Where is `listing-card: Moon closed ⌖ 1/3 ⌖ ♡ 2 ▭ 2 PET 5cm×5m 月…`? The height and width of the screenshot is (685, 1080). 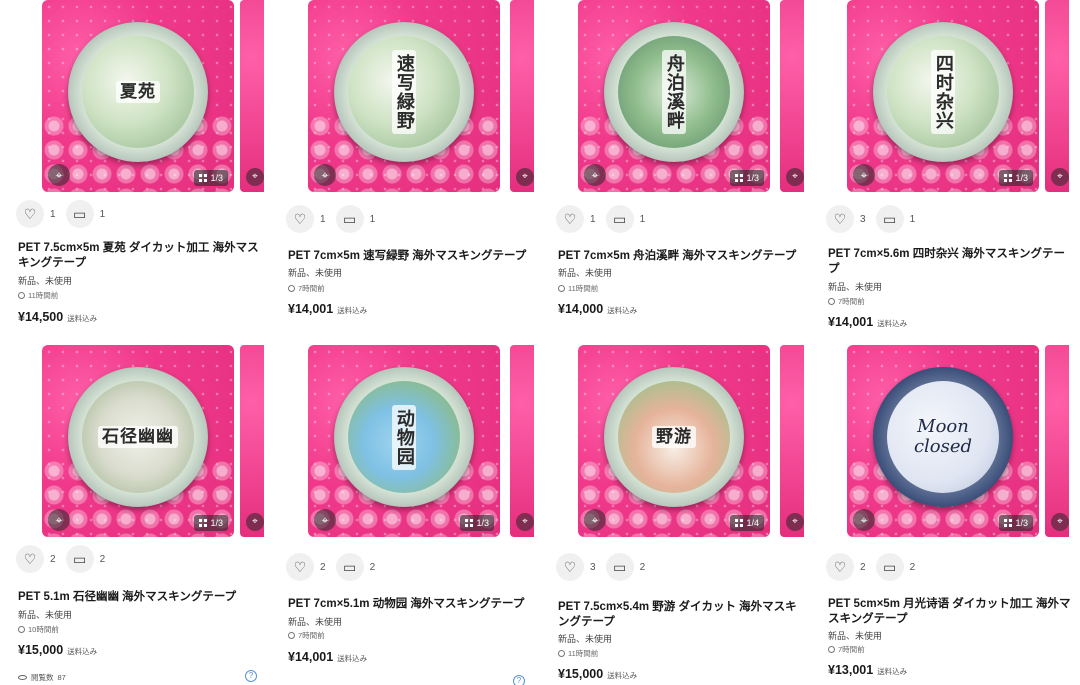 listing-card: Moon closed ⌖ 1/3 ⌖ ♡ 2 ▭ 2 PET 5cm×5m 月… is located at coordinates (950, 515).